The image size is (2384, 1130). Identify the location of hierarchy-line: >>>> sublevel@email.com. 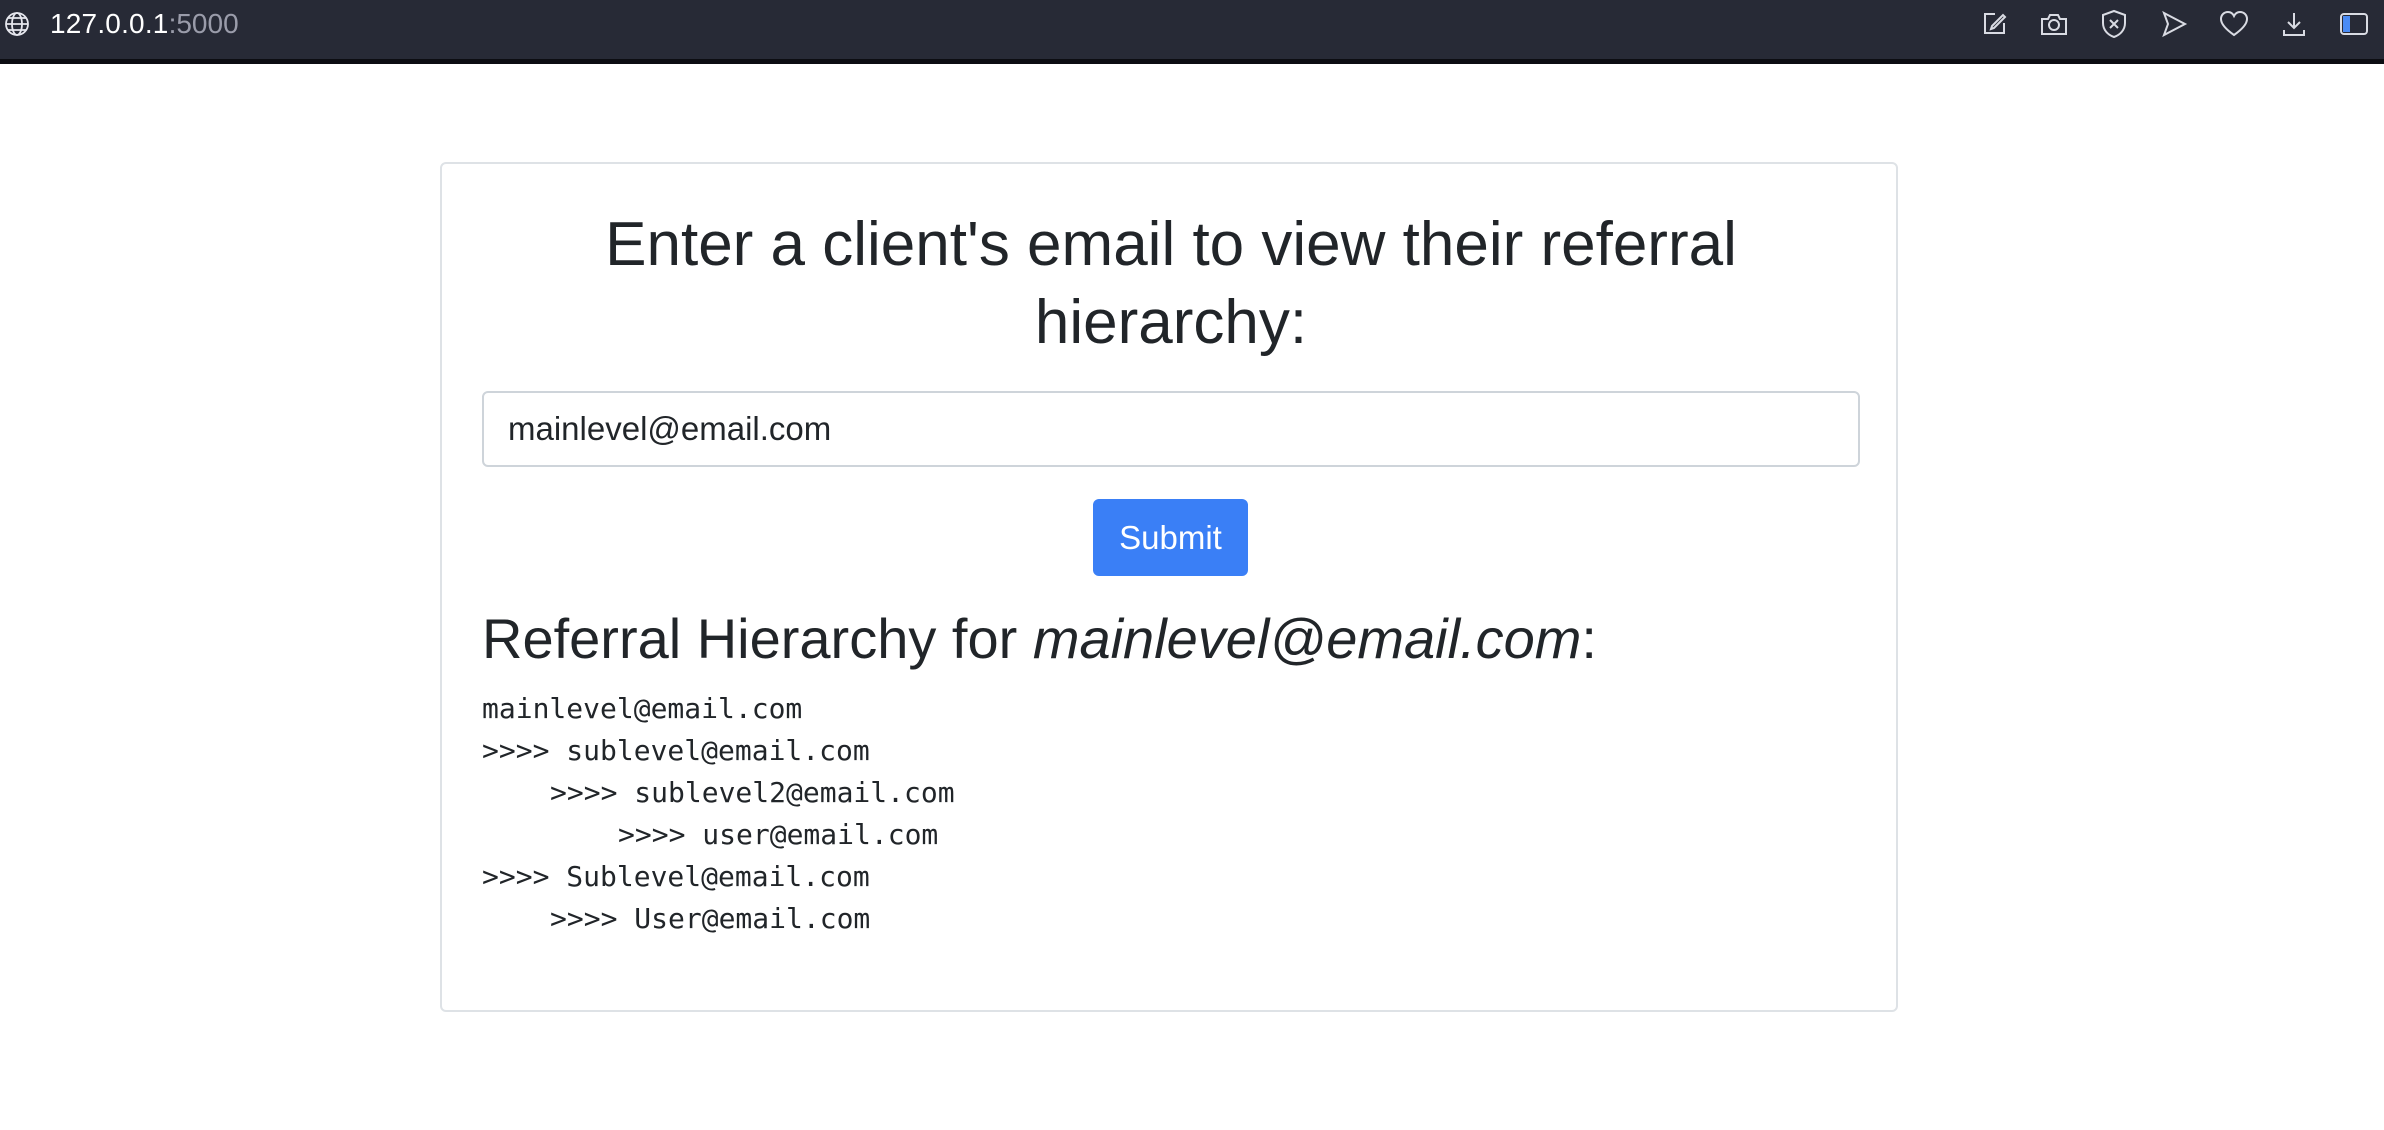
(676, 750).